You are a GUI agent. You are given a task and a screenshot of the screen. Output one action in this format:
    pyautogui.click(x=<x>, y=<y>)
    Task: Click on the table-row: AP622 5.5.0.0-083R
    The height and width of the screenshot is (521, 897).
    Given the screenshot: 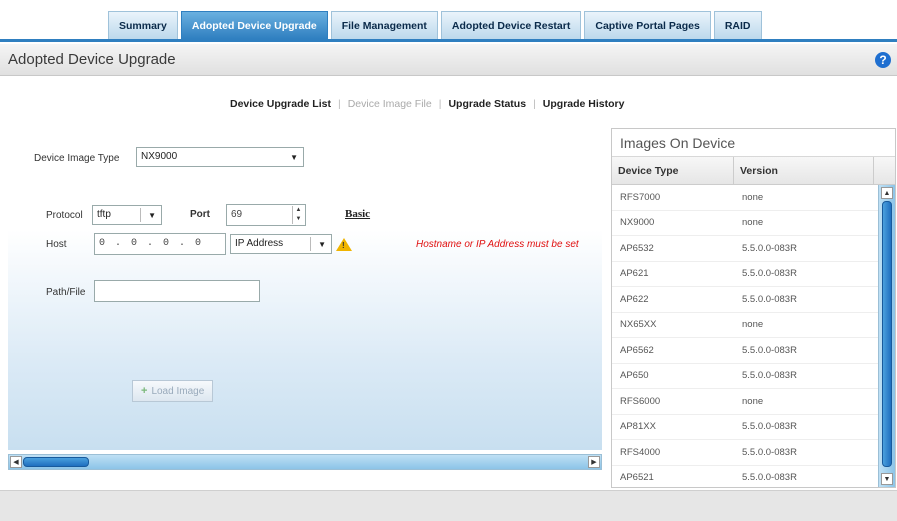 What is the action you would take?
    pyautogui.click(x=745, y=300)
    